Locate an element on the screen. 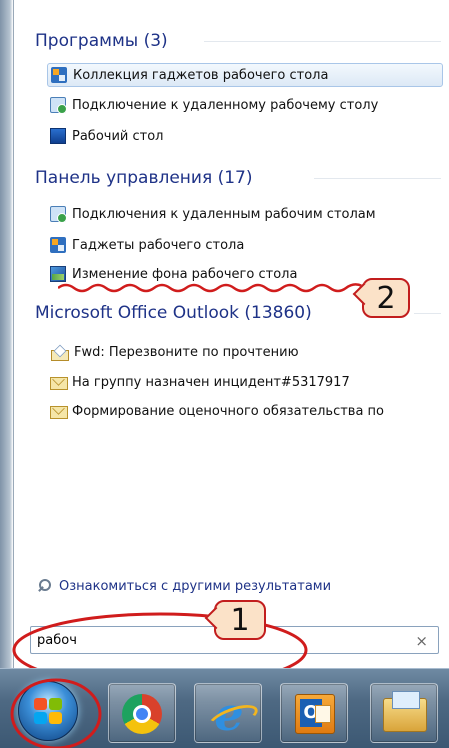 The width and height of the screenshot is (449, 748). taskbar-ie-button: e is located at coordinates (228, 713).